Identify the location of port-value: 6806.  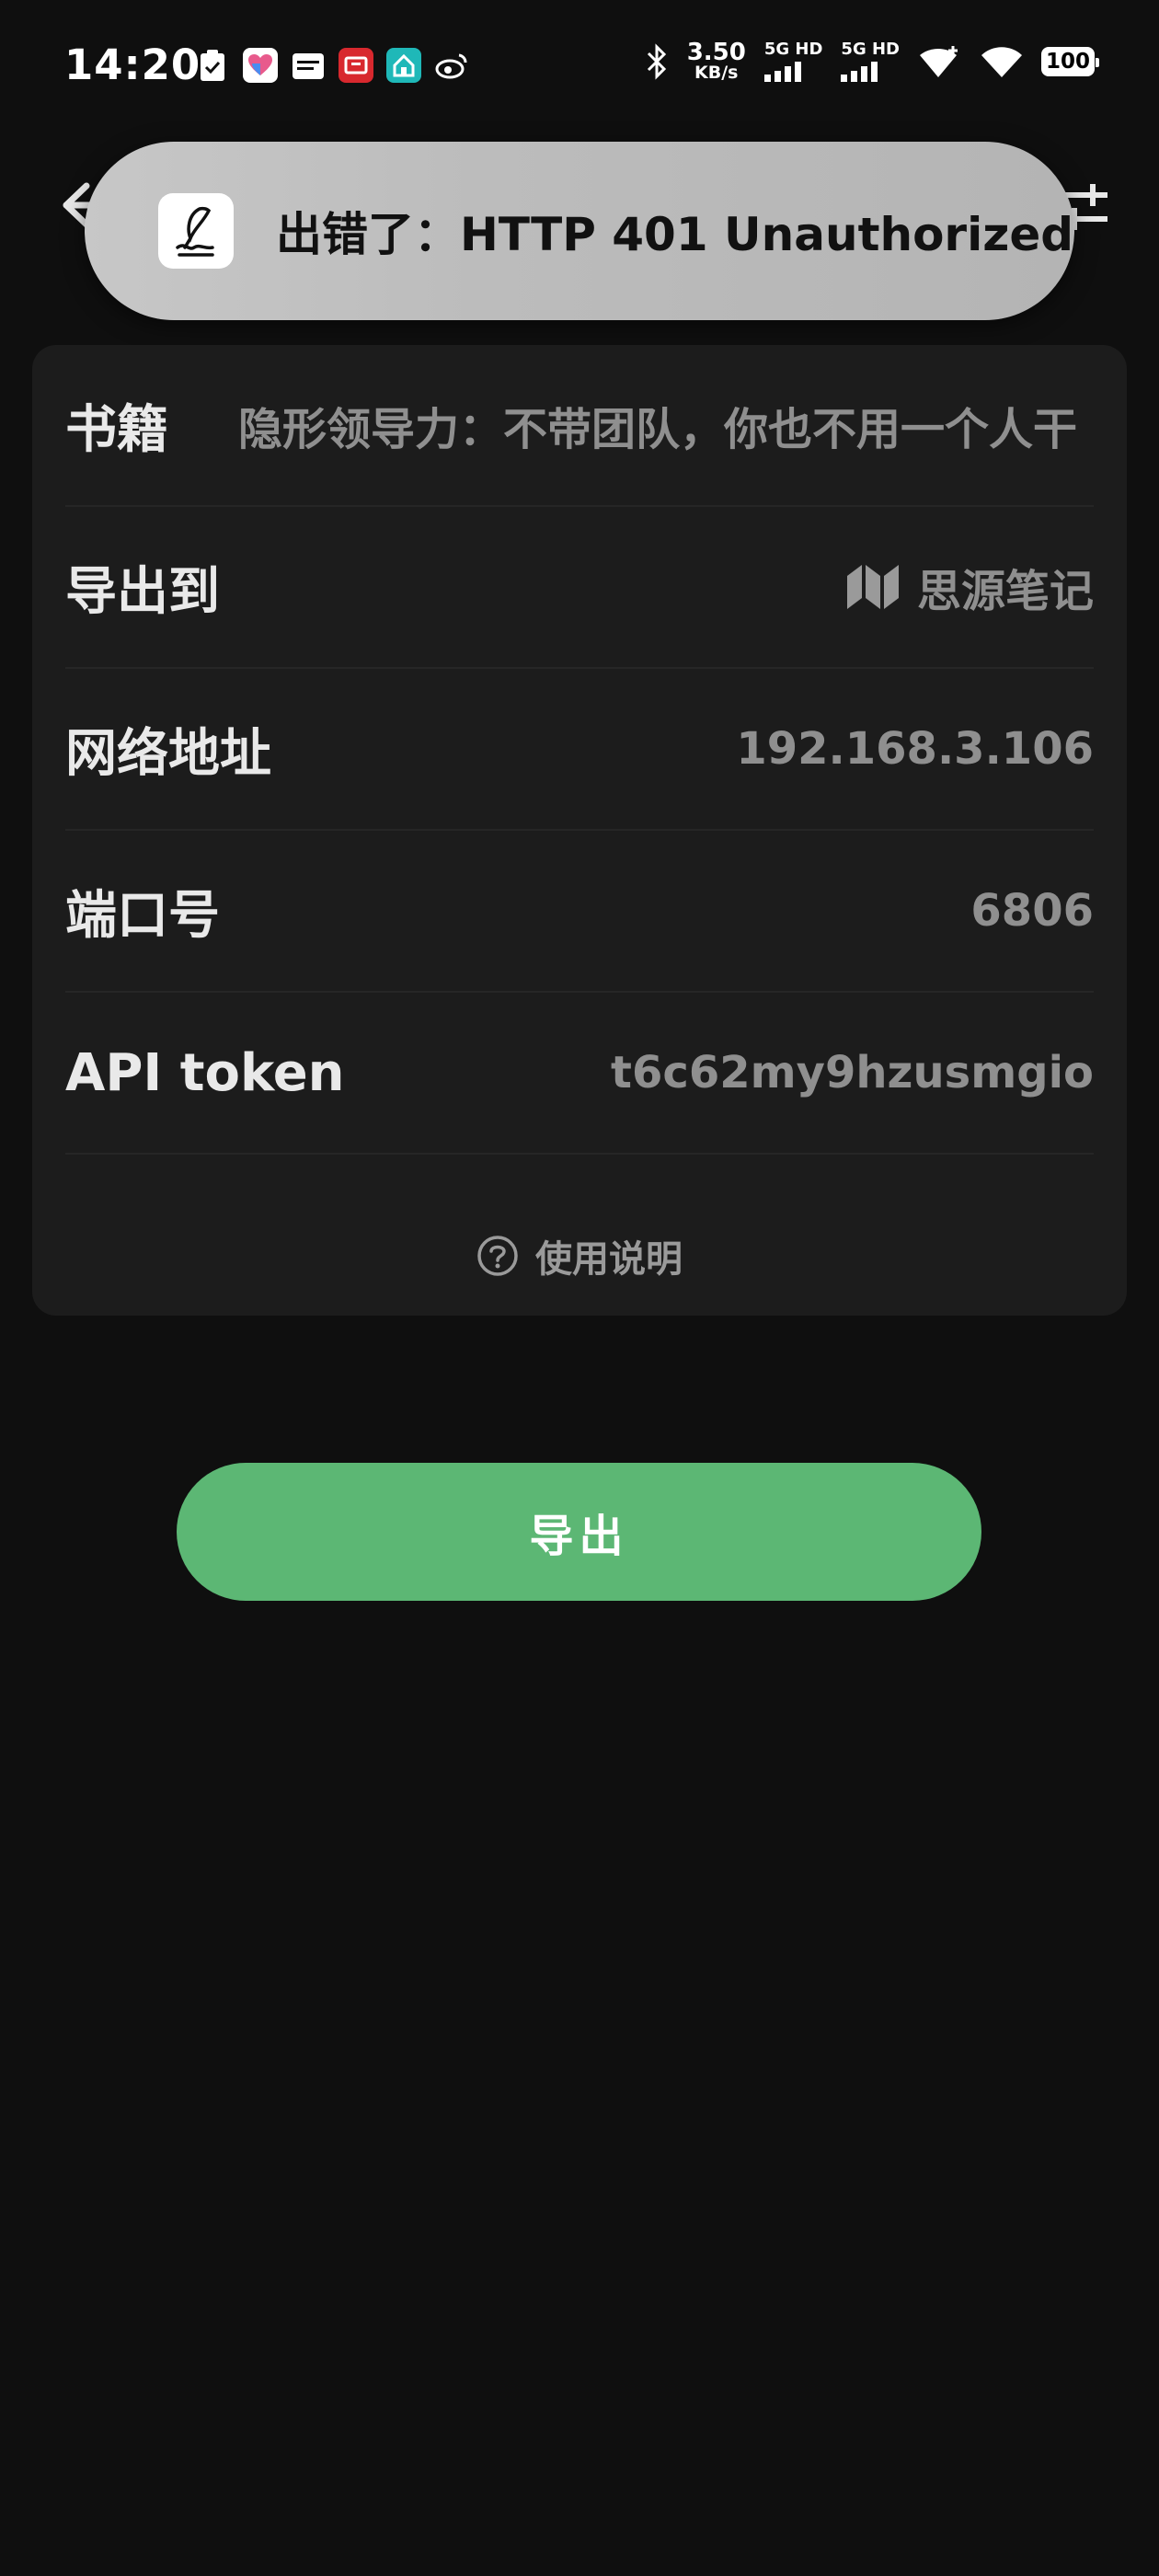
(1032, 911).